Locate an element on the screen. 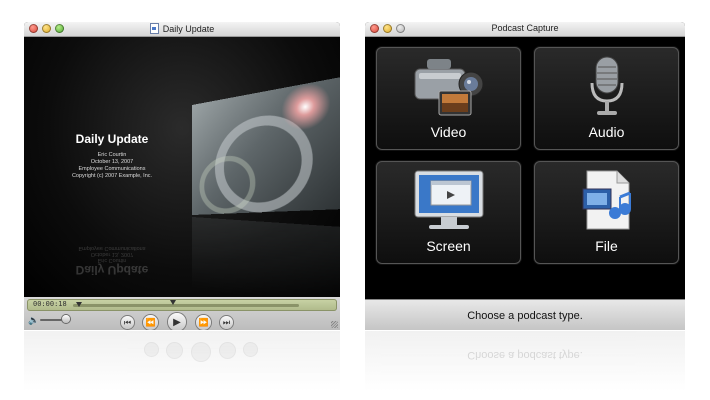 This screenshot has height=400, width=710. playhead is located at coordinates (79, 304).